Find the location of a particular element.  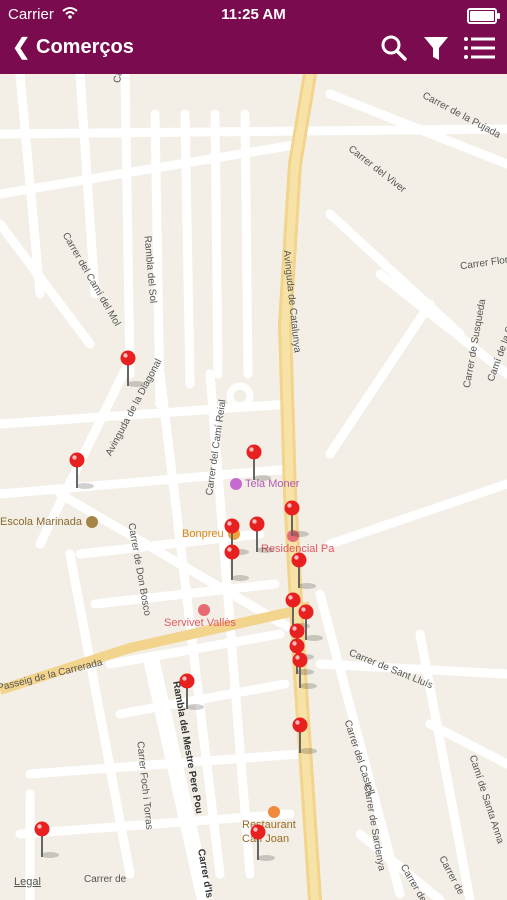

page-title: Comerços is located at coordinates (85, 47).